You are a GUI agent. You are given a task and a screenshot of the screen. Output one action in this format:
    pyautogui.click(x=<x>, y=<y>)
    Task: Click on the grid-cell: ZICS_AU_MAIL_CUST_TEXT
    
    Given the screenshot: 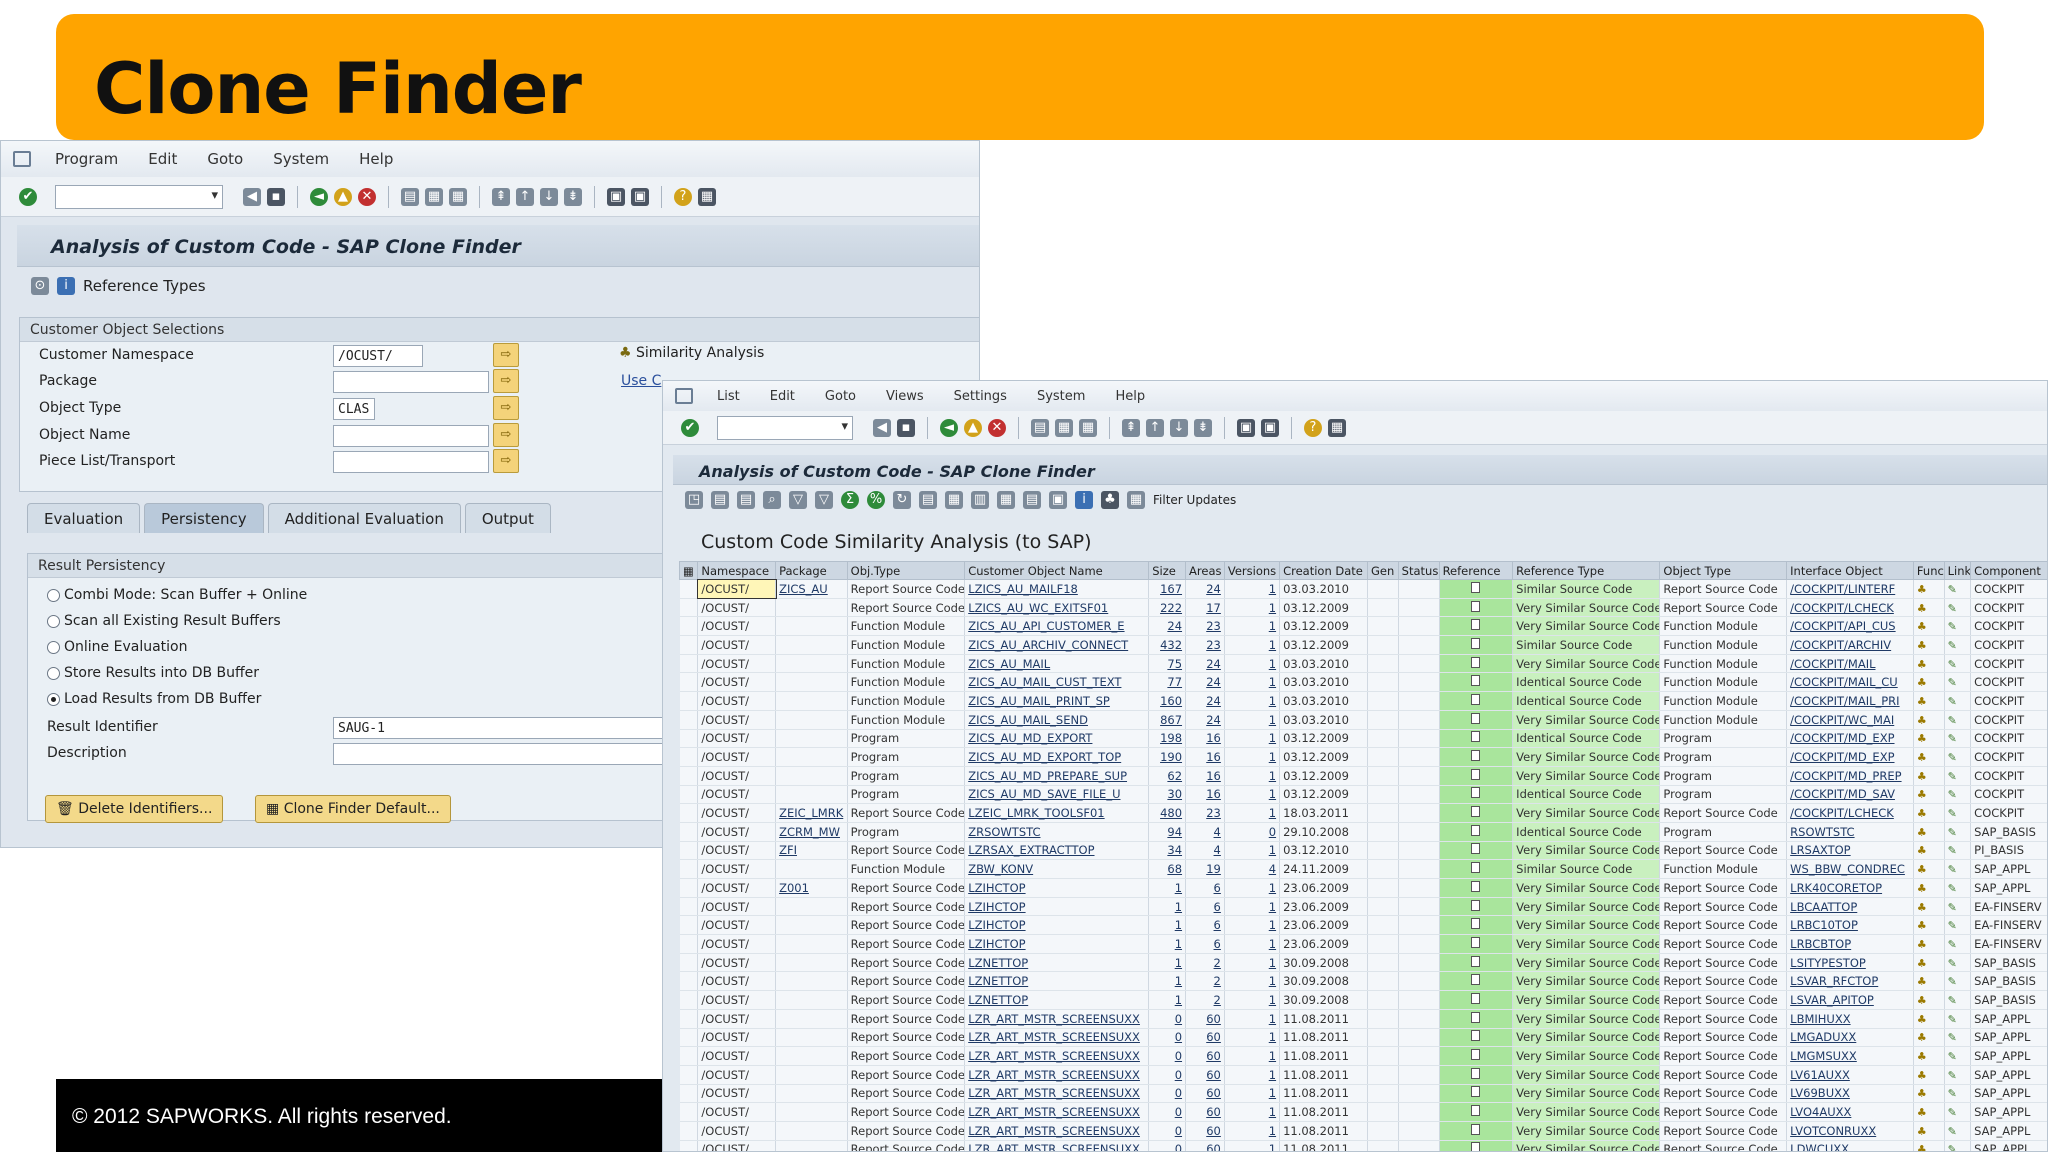 What is the action you would take?
    pyautogui.click(x=1057, y=682)
    